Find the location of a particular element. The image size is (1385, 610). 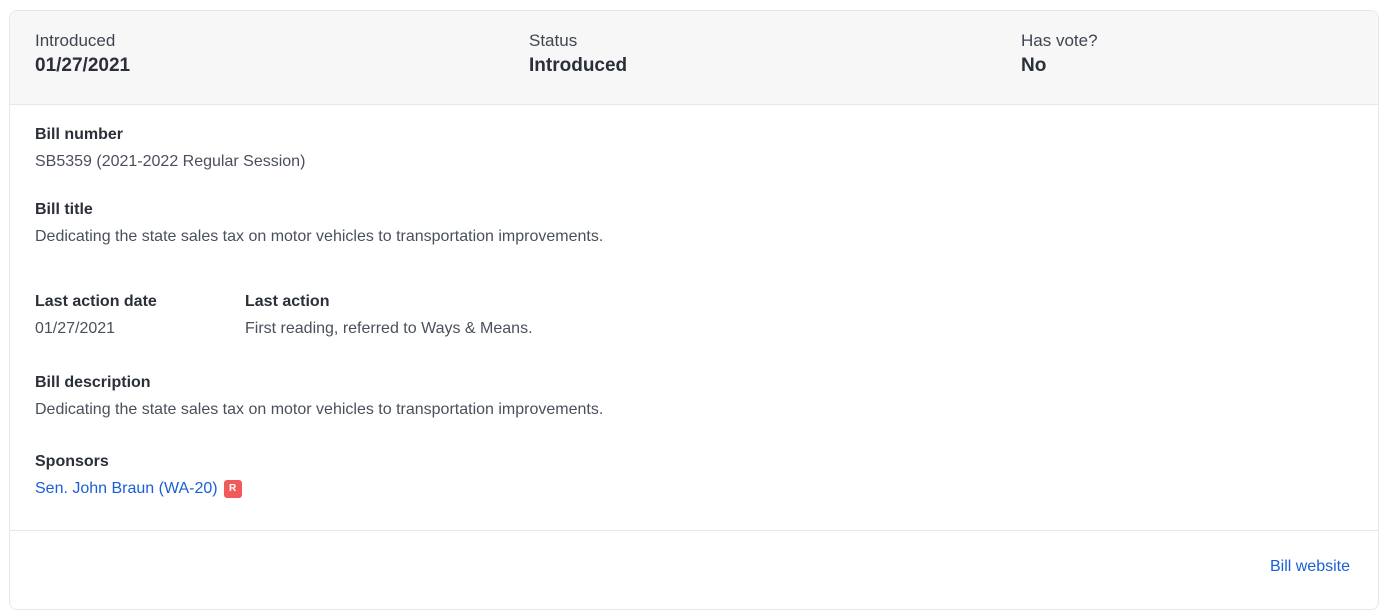

bill-title-label: Bill title is located at coordinates (64, 209).